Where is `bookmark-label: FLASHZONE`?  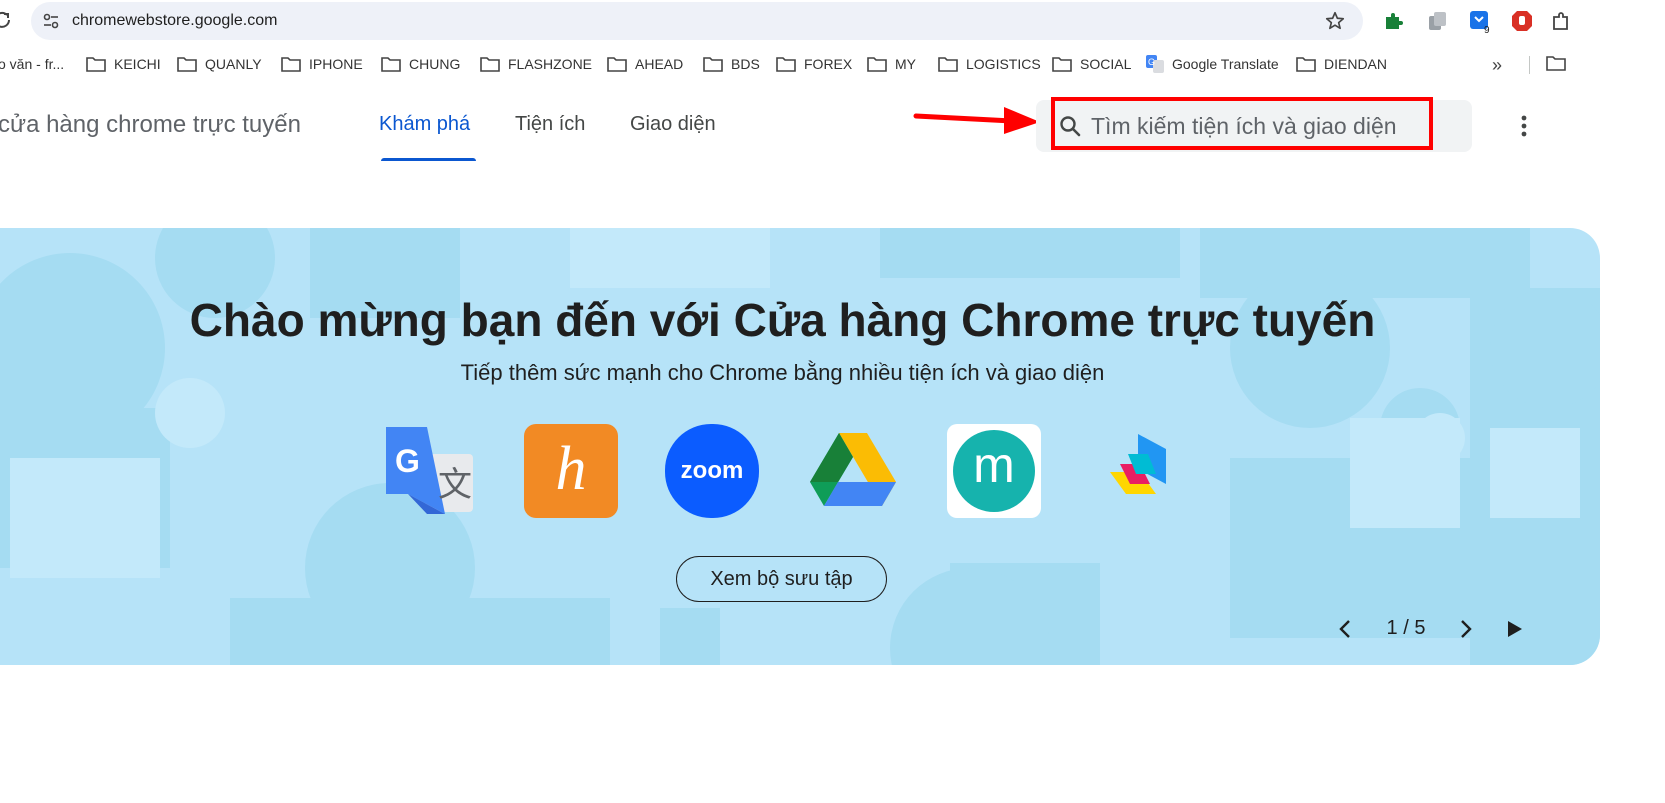
bookmark-label: FLASHZONE is located at coordinates (550, 64).